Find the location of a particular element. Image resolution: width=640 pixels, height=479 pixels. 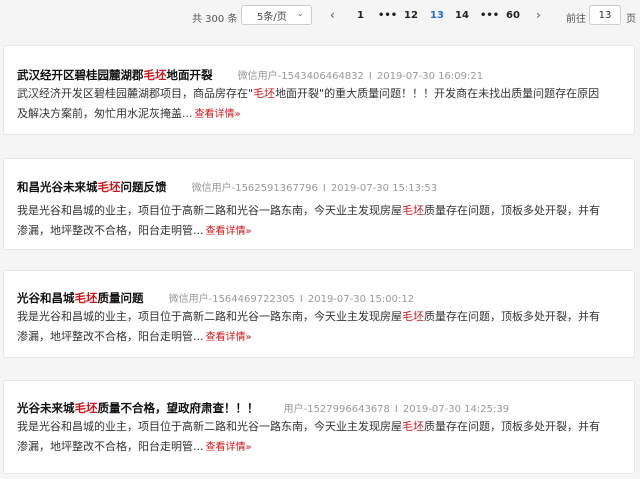

post-title: 武汉经开区碧桂园麓湖郡毛坯地面开裂 is located at coordinates (115, 75).